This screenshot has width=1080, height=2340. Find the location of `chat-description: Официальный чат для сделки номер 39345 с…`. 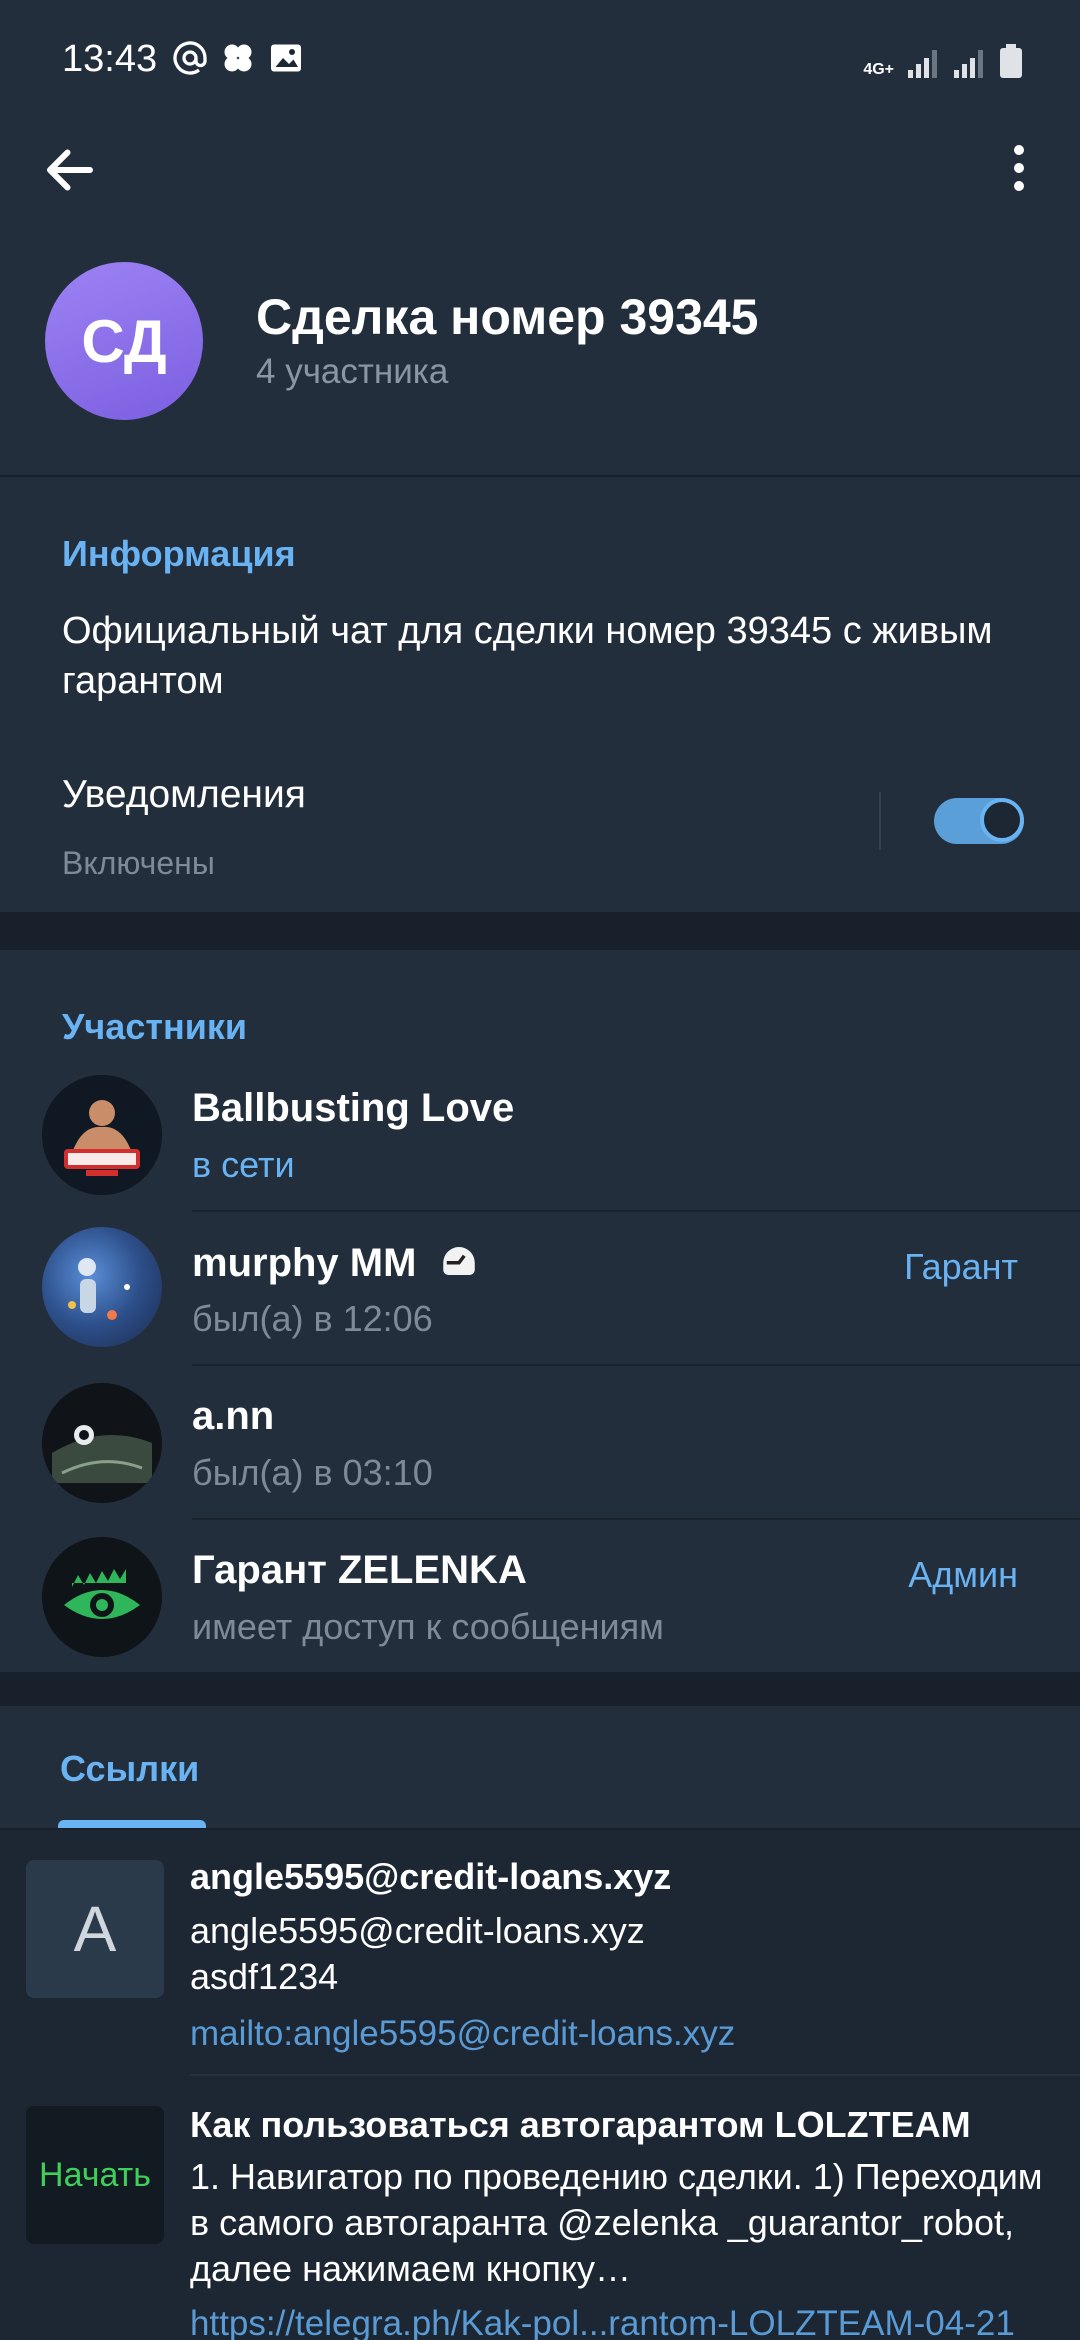

chat-description: Официальный чат для сделки номер 39345 с… is located at coordinates (542, 656).